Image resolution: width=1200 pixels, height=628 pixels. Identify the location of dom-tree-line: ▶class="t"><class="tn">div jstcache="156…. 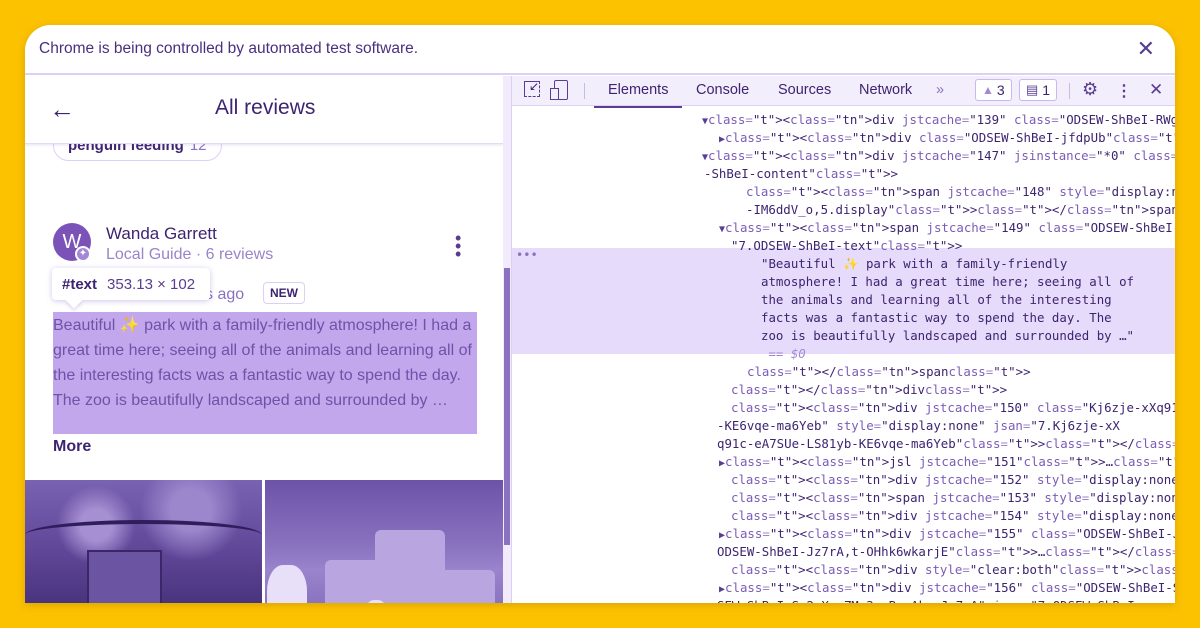
(947, 588).